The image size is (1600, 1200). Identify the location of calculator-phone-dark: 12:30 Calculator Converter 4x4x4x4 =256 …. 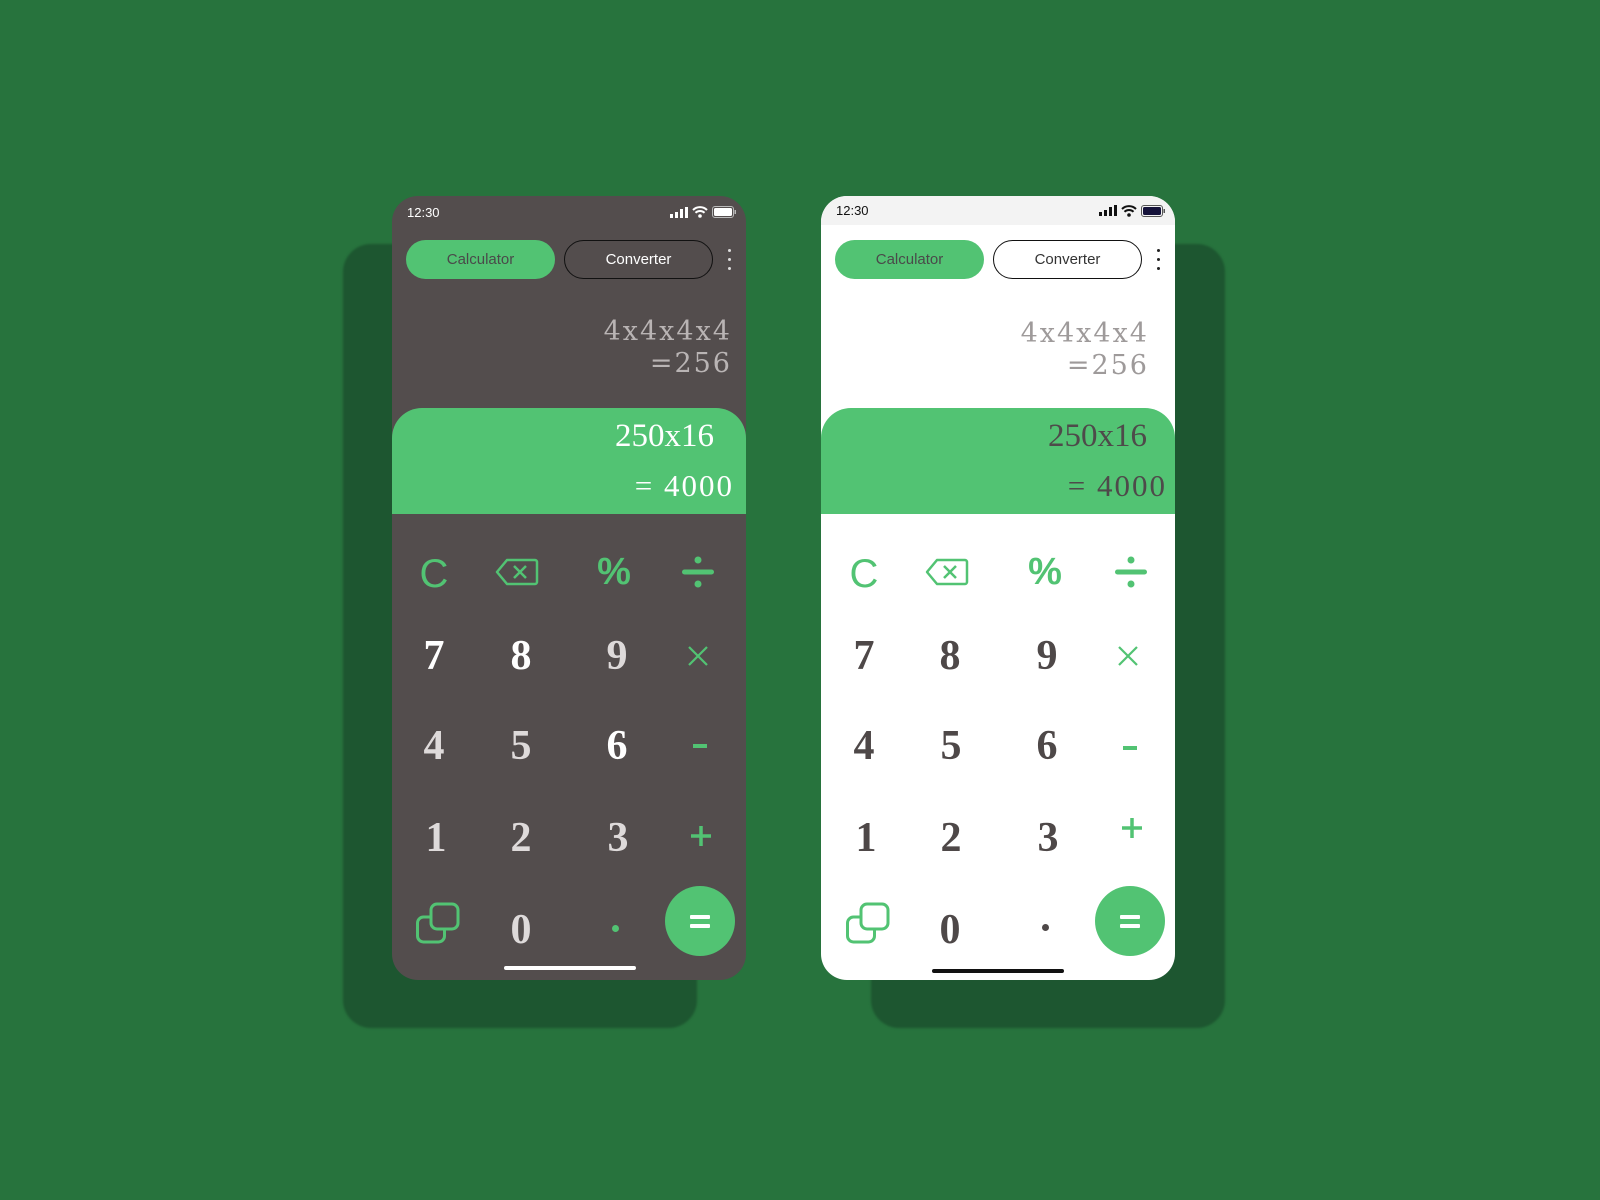
(569, 588).